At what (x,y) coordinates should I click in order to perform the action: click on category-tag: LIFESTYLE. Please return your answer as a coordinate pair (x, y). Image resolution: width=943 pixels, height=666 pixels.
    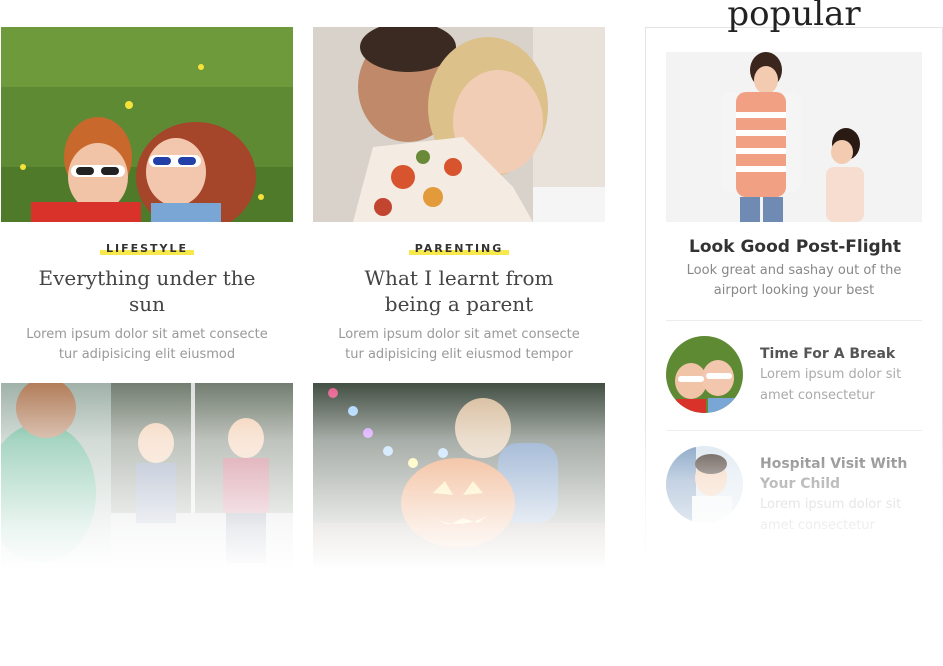
    Looking at the image, I should click on (147, 248).